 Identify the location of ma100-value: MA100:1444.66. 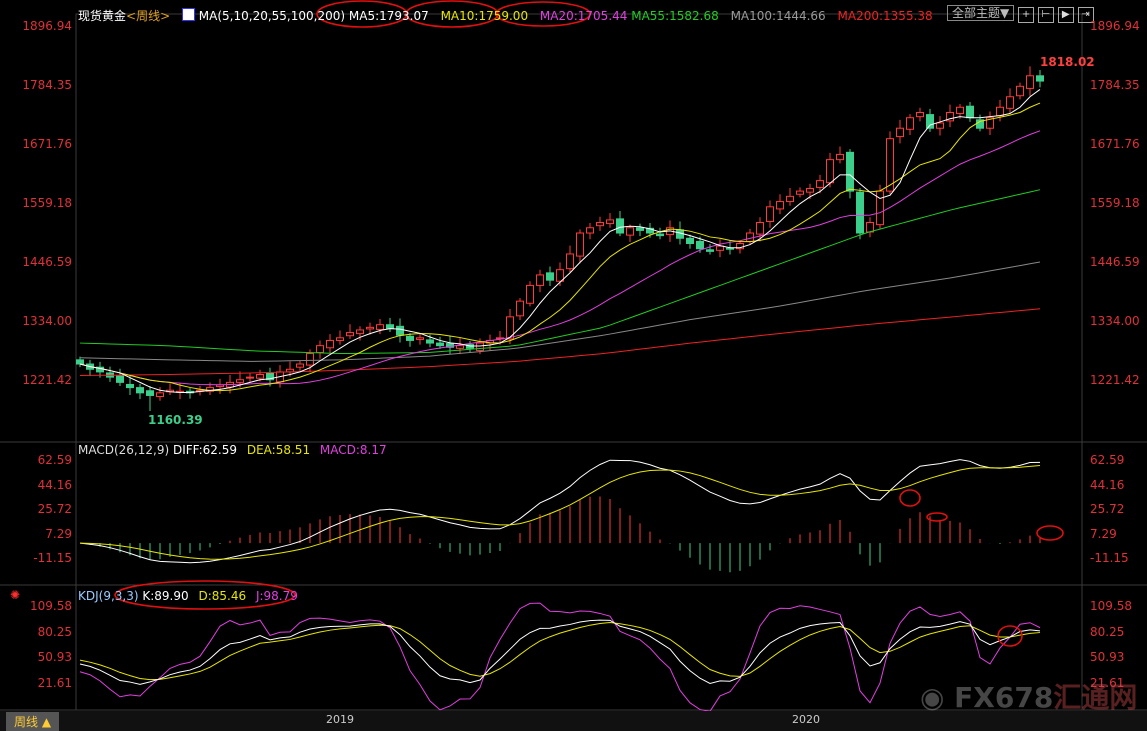
(778, 16).